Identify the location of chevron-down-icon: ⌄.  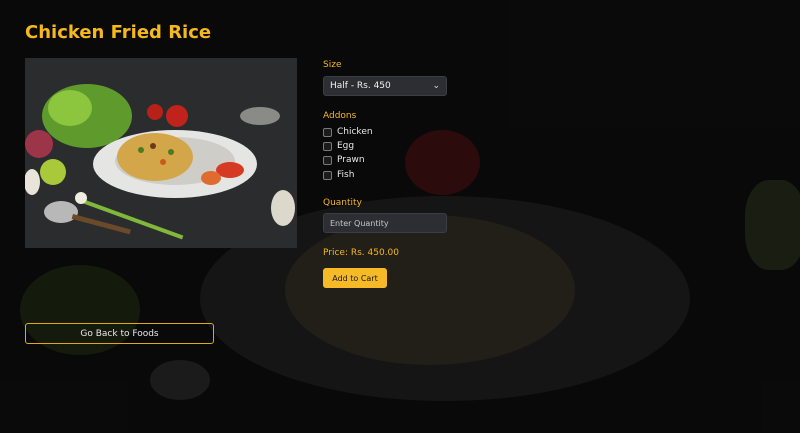
(436, 86).